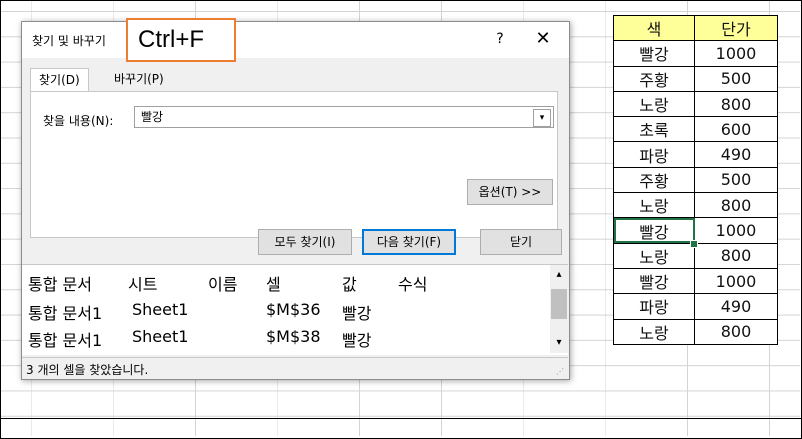 The height and width of the screenshot is (439, 802). I want to click on close-icon: ✕, so click(543, 39).